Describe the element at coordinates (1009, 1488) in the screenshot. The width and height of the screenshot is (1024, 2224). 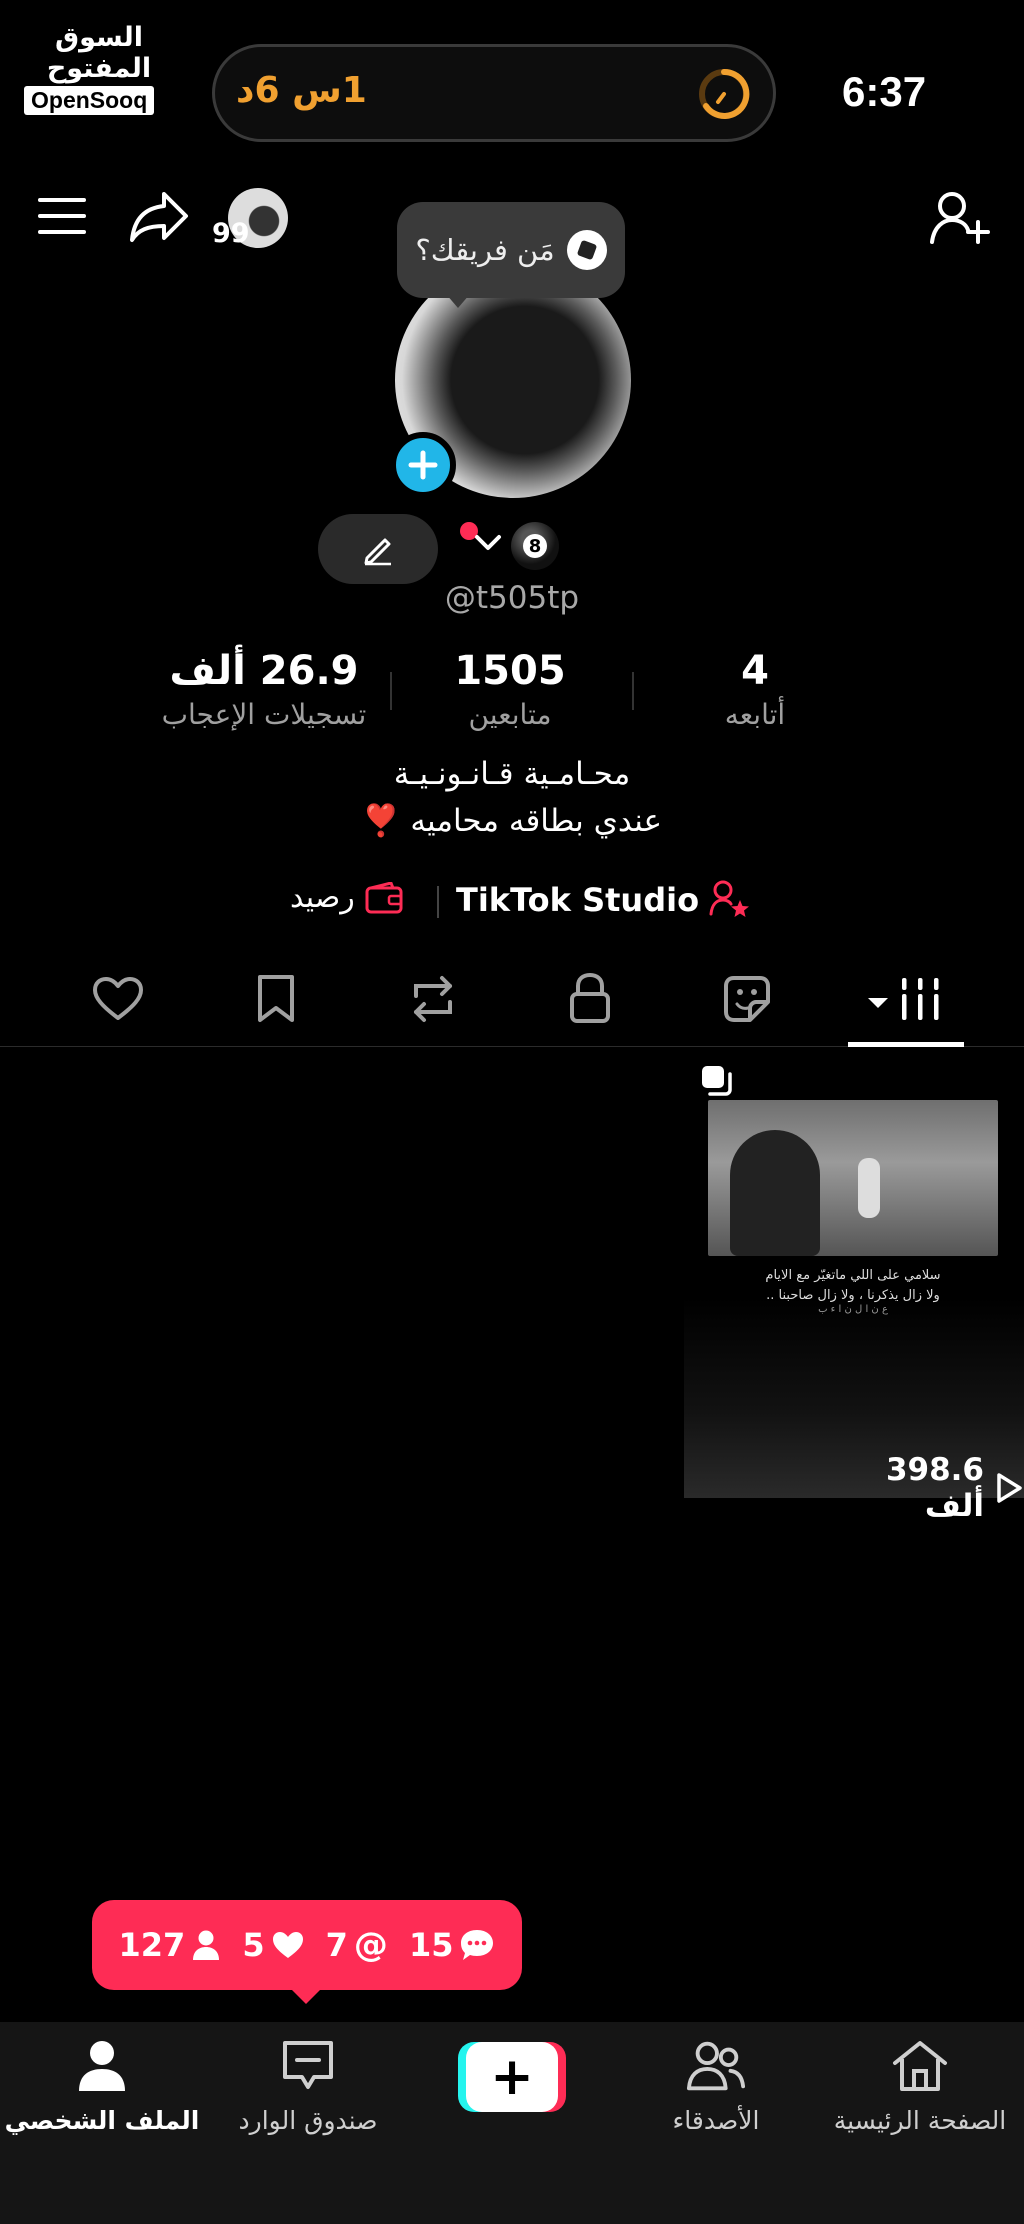
I see `play-icon` at that location.